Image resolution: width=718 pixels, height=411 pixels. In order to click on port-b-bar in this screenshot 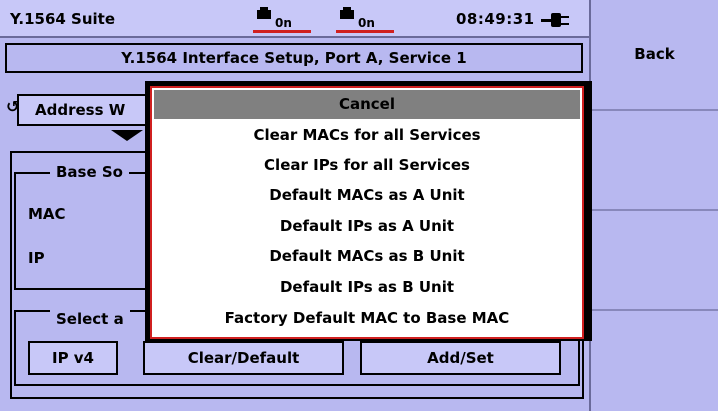, I will do `click(365, 31)`.